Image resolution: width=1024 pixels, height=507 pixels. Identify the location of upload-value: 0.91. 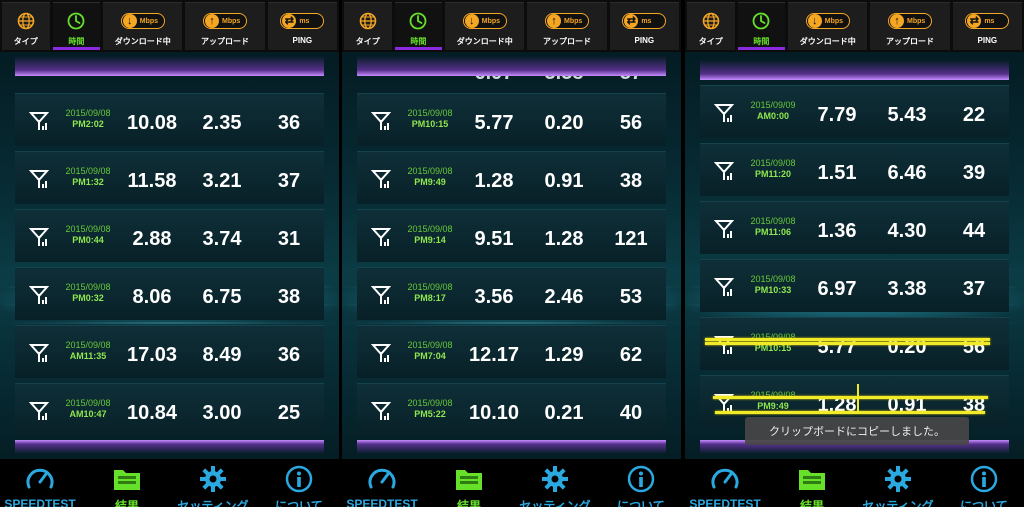
(564, 181).